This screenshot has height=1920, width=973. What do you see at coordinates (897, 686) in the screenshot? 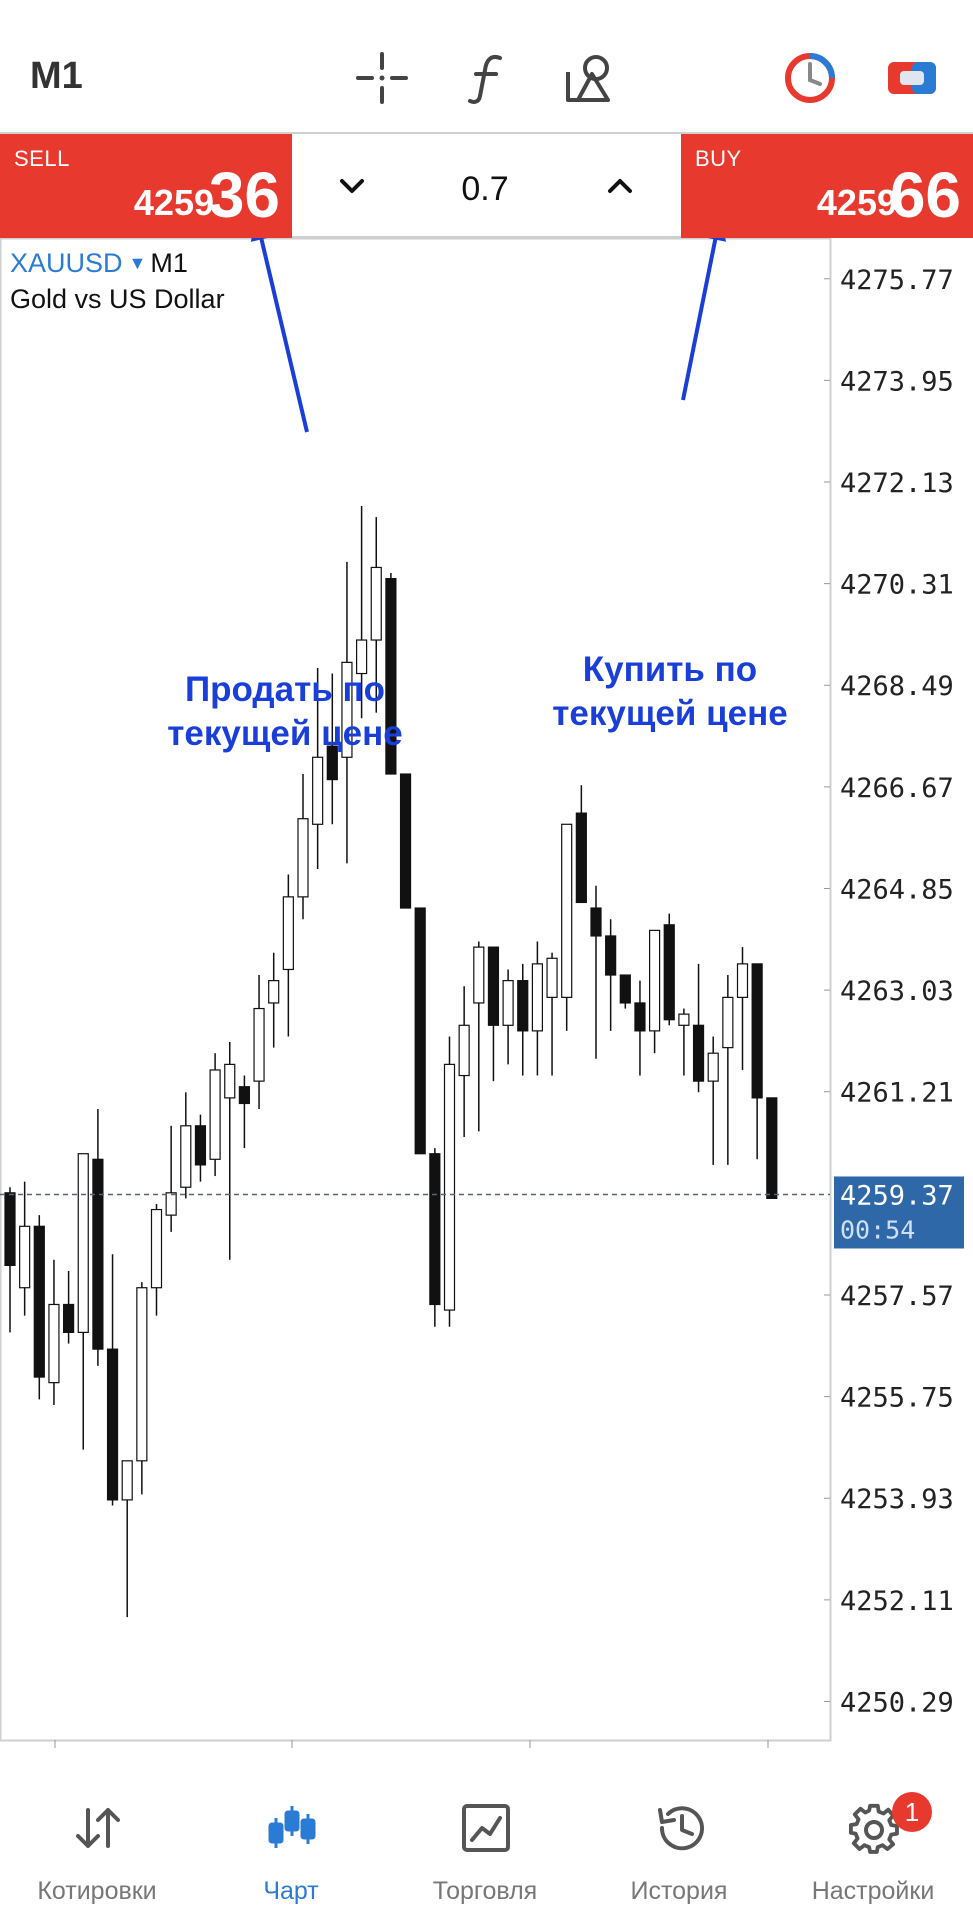
I see `price-tick-label: 4268.49` at bounding box center [897, 686].